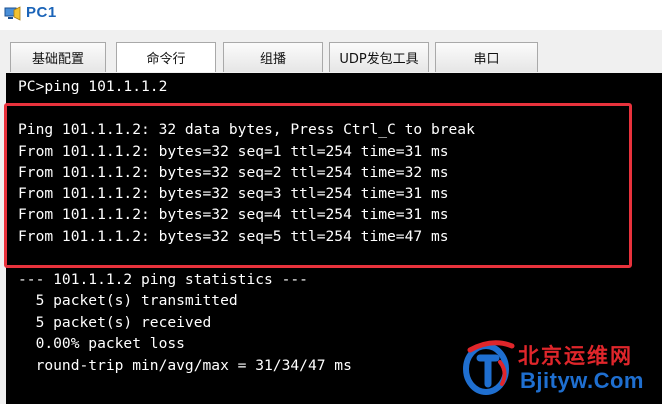 The width and height of the screenshot is (662, 404). Describe the element at coordinates (58, 57) in the screenshot. I see `tab-basic-config: 基础配置` at that location.